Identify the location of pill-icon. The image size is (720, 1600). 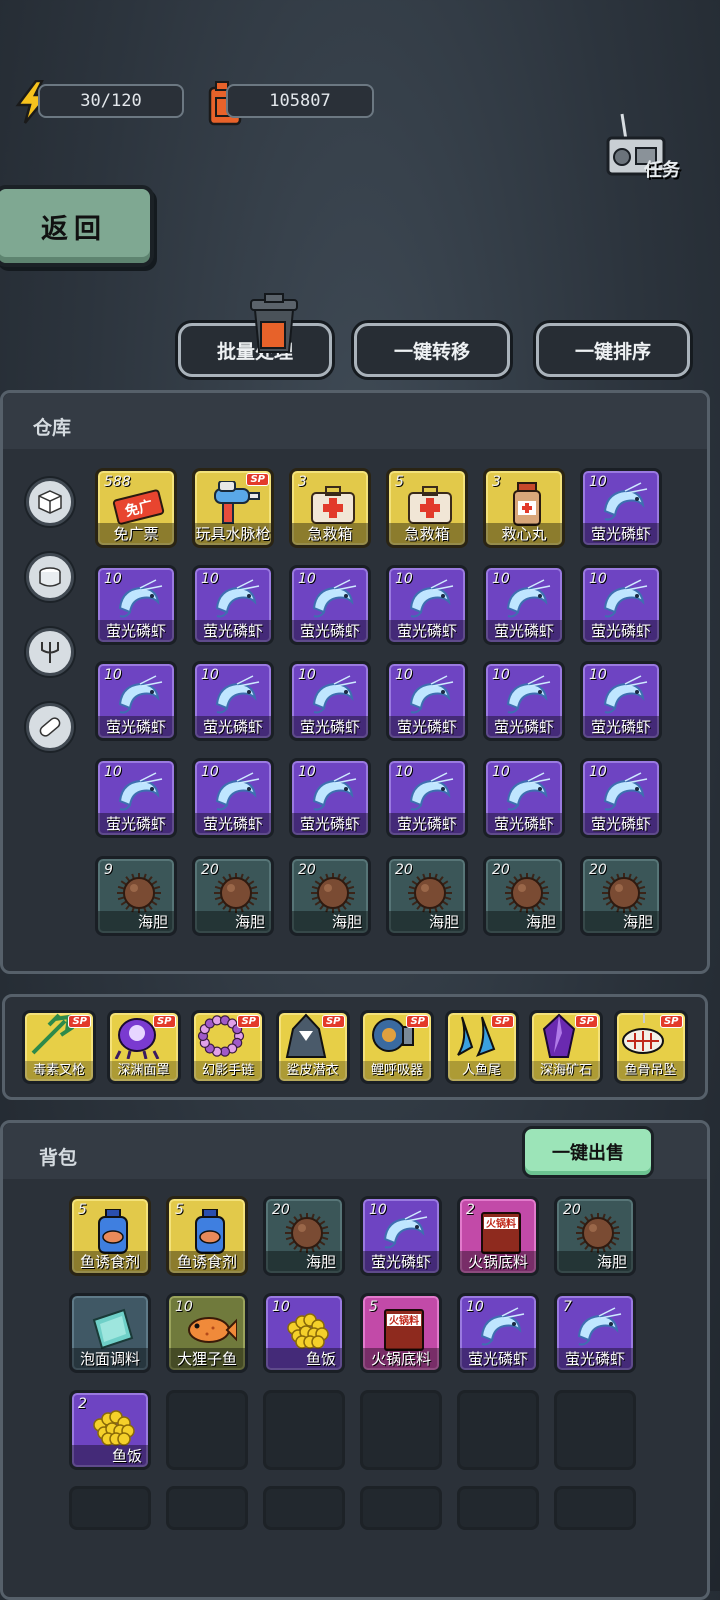
(50, 727).